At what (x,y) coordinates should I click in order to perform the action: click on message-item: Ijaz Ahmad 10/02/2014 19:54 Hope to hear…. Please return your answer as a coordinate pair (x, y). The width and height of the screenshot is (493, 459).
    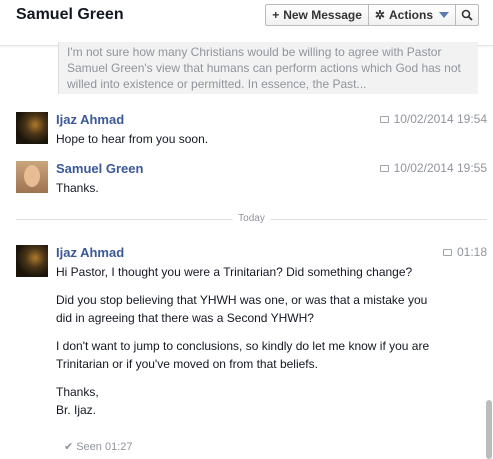
    Looking at the image, I should click on (251, 132).